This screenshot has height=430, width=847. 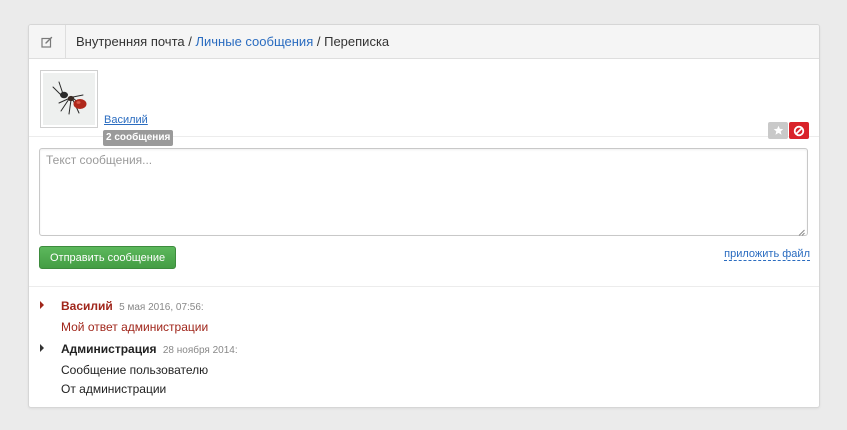 What do you see at coordinates (200, 350) in the screenshot?
I see `message-date: 28 ноября 2014:` at bounding box center [200, 350].